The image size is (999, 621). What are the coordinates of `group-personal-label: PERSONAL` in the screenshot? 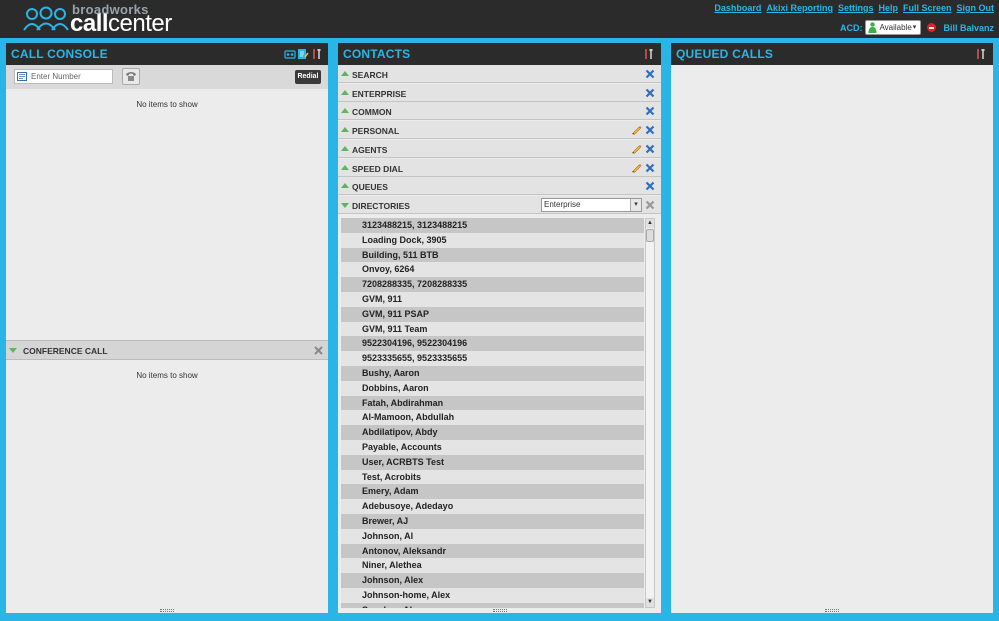 It's located at (376, 131).